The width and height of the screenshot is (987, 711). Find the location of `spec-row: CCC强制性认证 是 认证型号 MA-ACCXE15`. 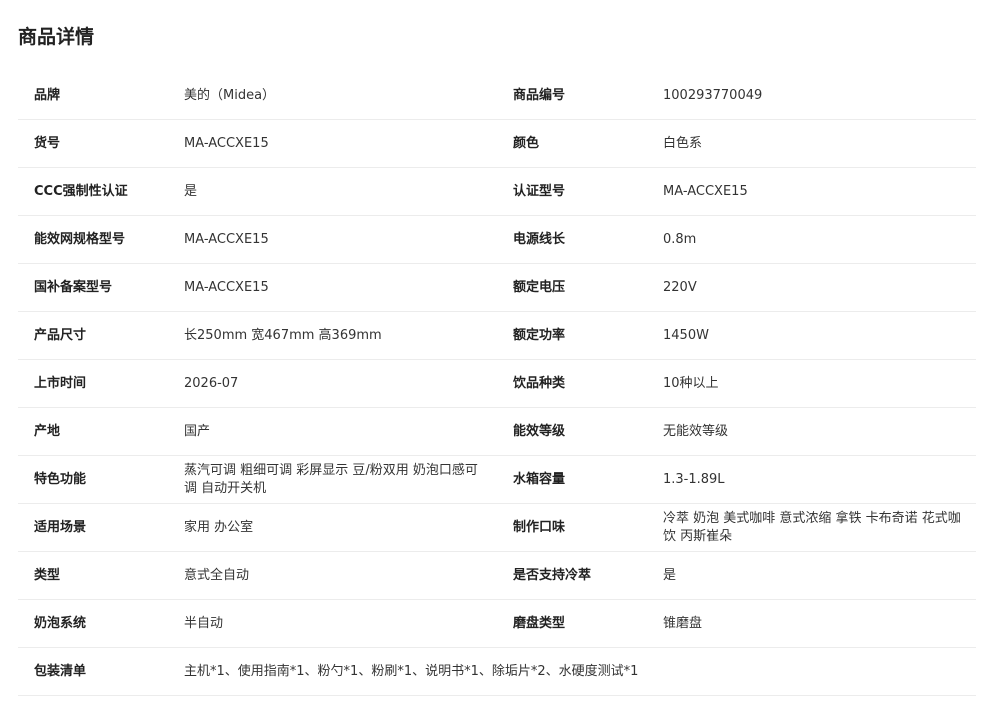

spec-row: CCC强制性认证 是 认证型号 MA-ACCXE15 is located at coordinates (497, 192).